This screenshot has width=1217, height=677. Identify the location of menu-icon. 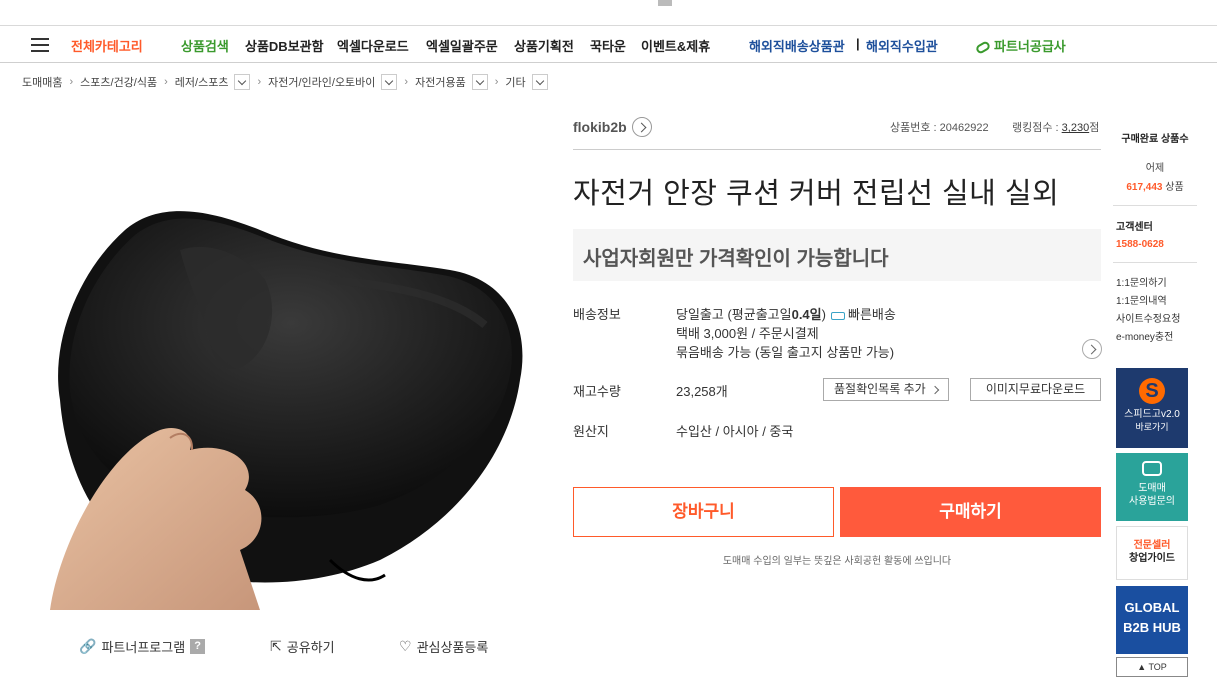
(40, 45).